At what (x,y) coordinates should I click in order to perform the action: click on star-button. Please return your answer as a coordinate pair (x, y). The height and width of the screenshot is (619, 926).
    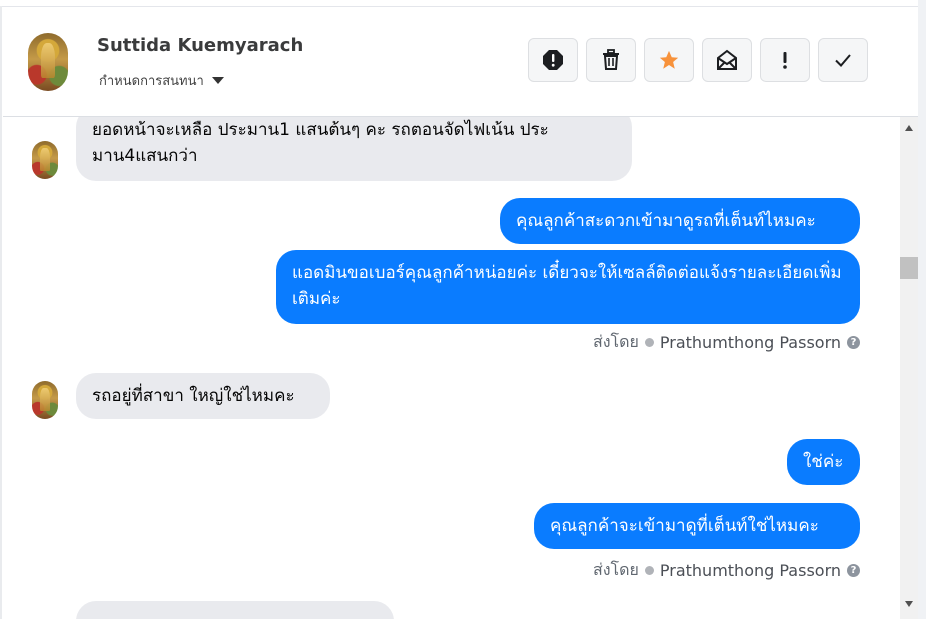
    Looking at the image, I should click on (669, 60).